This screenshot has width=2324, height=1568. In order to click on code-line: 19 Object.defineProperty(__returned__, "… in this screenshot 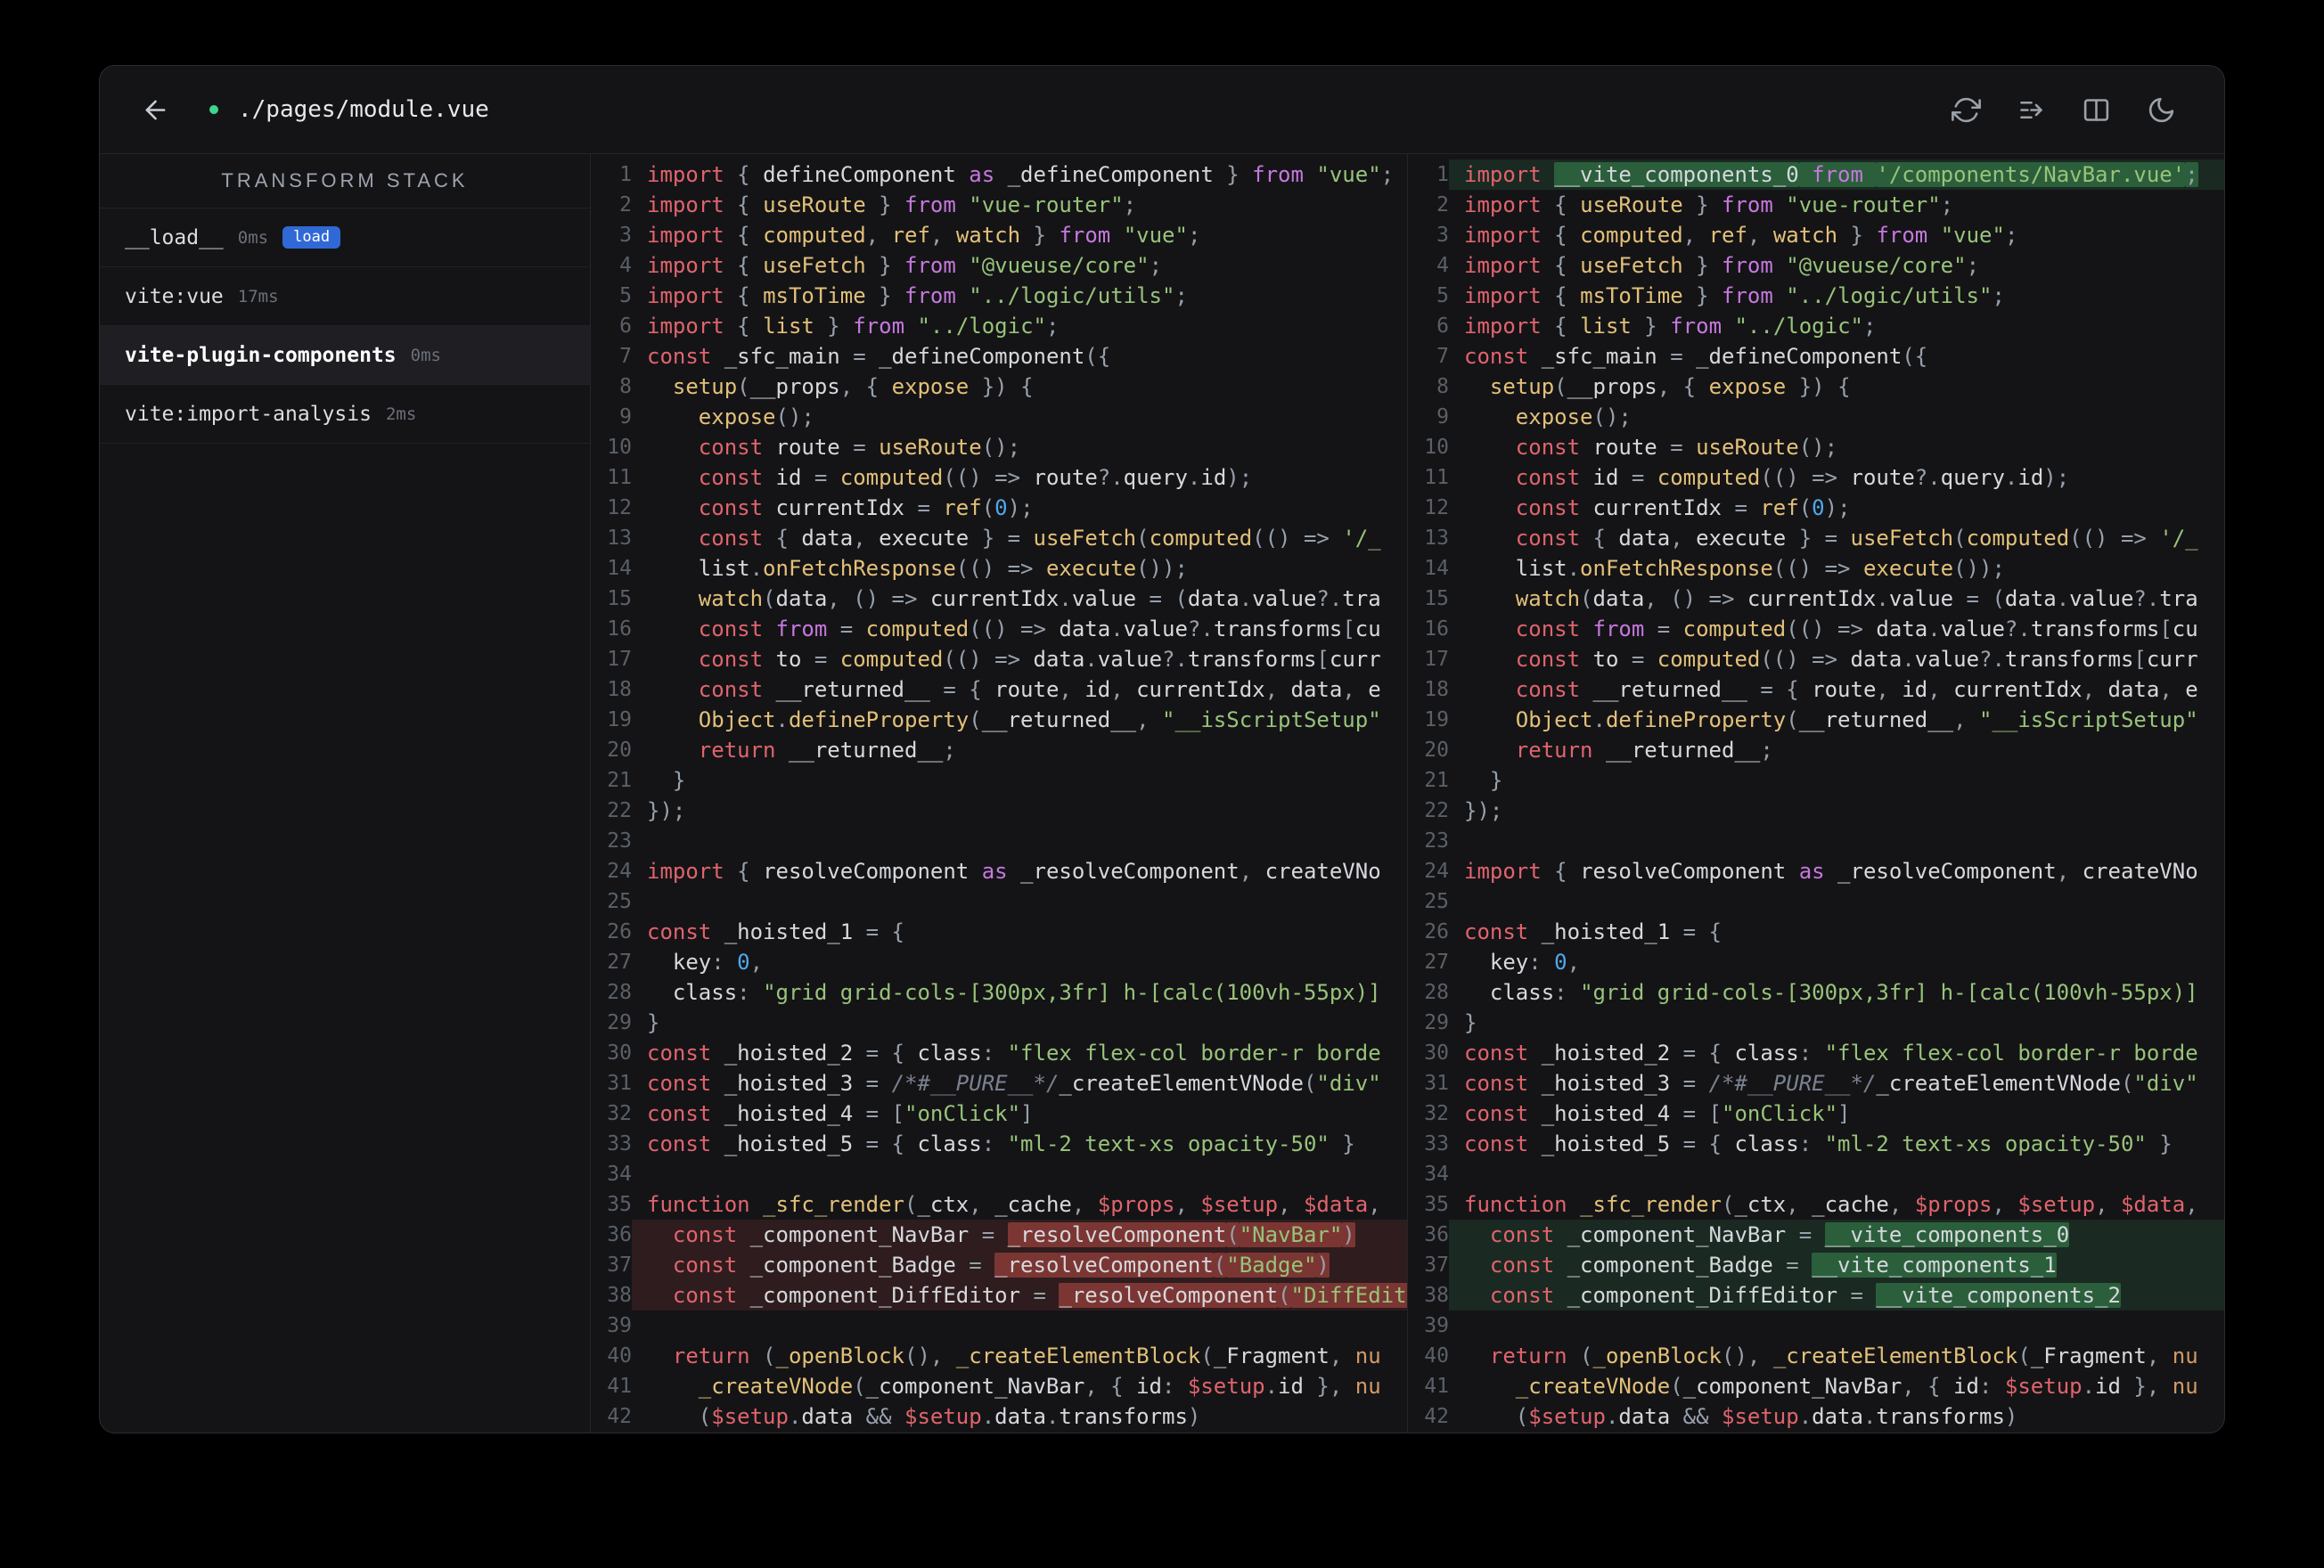, I will do `click(999, 720)`.